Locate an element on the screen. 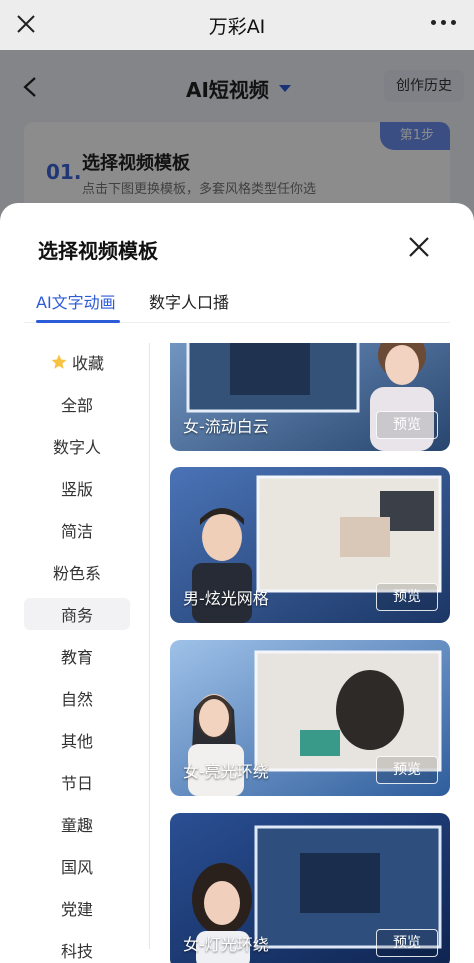 This screenshot has width=474, height=963. category-label: 商务 is located at coordinates (76, 615).